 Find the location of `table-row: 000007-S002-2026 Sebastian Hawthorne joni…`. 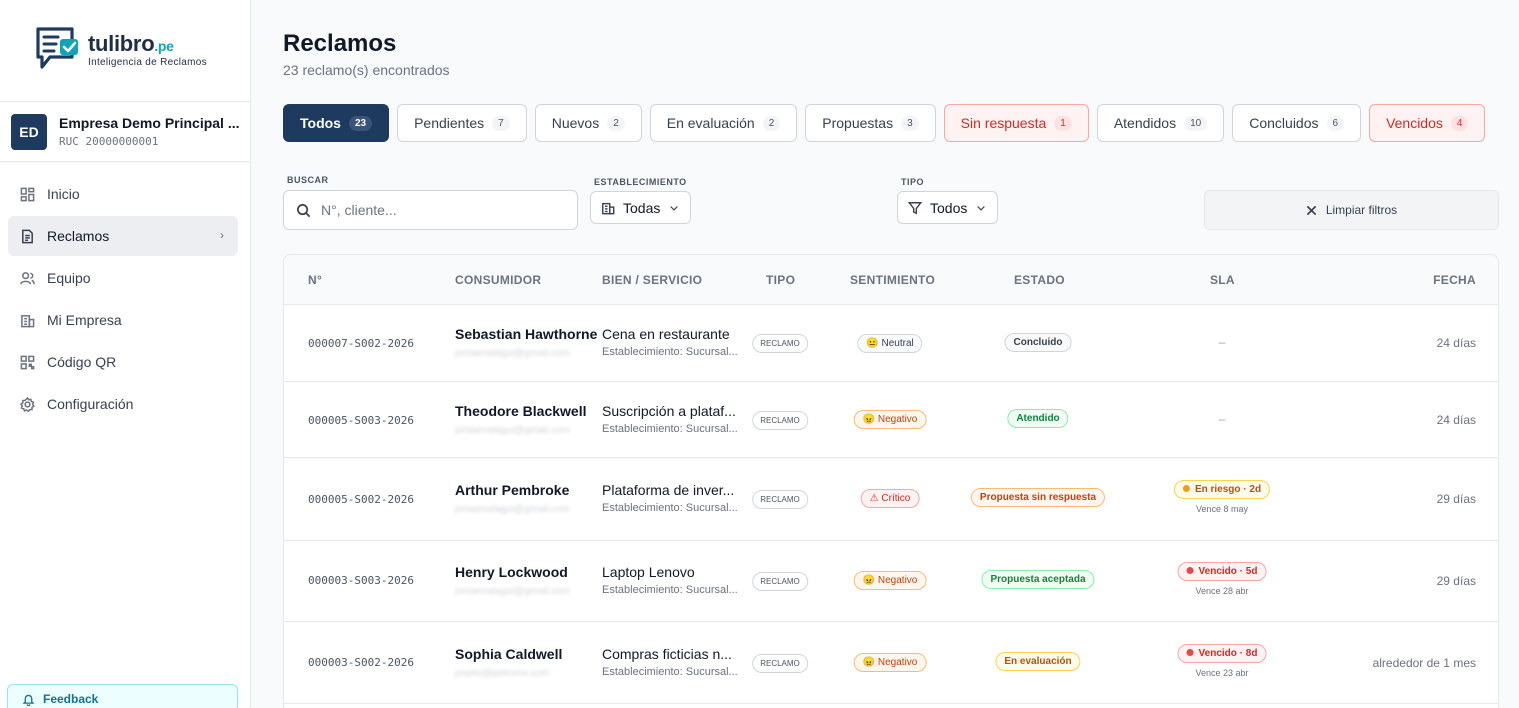

table-row: 000007-S002-2026 Sebastian Hawthorne joni… is located at coordinates (891, 343).